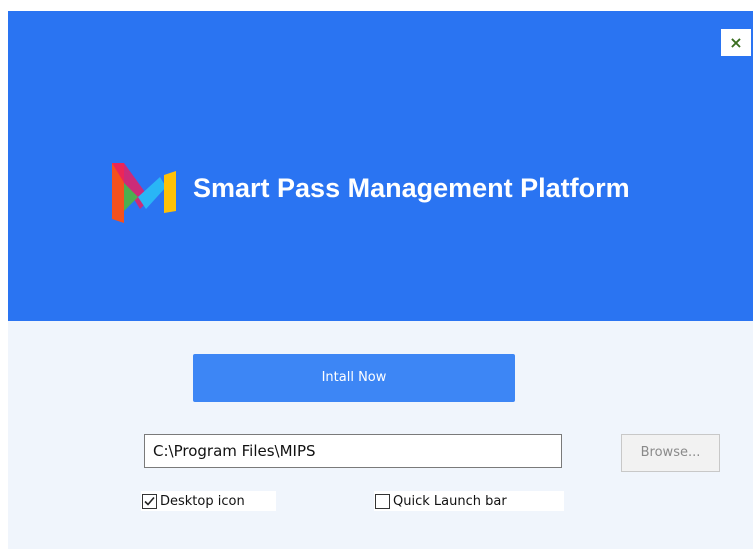 The width and height of the screenshot is (753, 549). I want to click on app-title: Smart Pass Management Platform, so click(411, 188).